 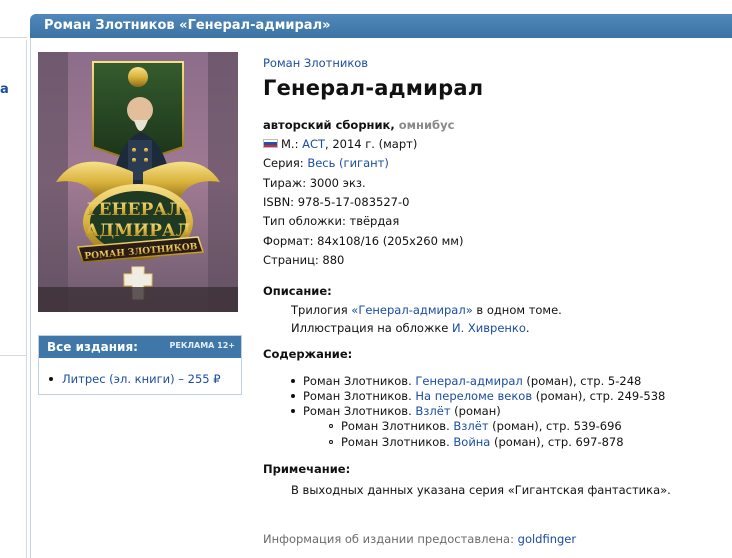 I want to click on description-text: в одном томе., so click(x=517, y=310).